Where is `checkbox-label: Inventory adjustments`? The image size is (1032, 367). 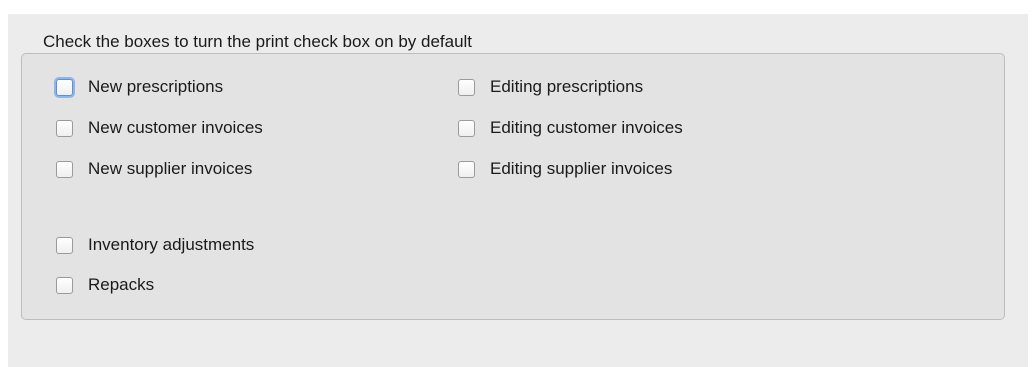
checkbox-label: Inventory adjustments is located at coordinates (171, 244).